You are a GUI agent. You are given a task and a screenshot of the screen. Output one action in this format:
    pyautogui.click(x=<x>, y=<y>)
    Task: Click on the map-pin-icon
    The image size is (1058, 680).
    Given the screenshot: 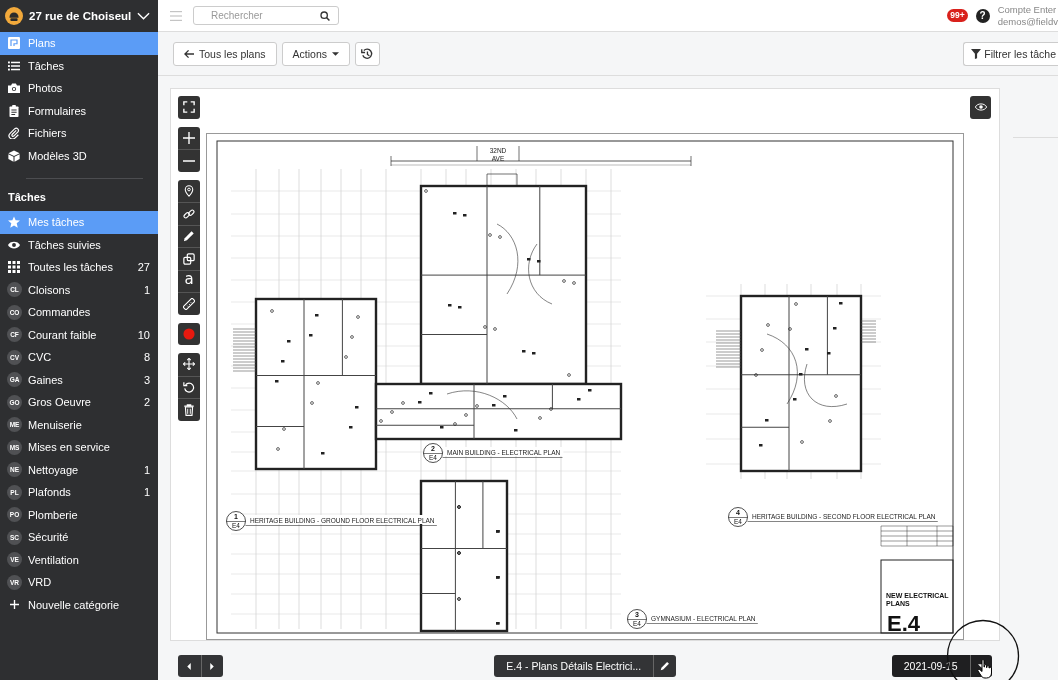 What is the action you would take?
    pyautogui.click(x=189, y=190)
    